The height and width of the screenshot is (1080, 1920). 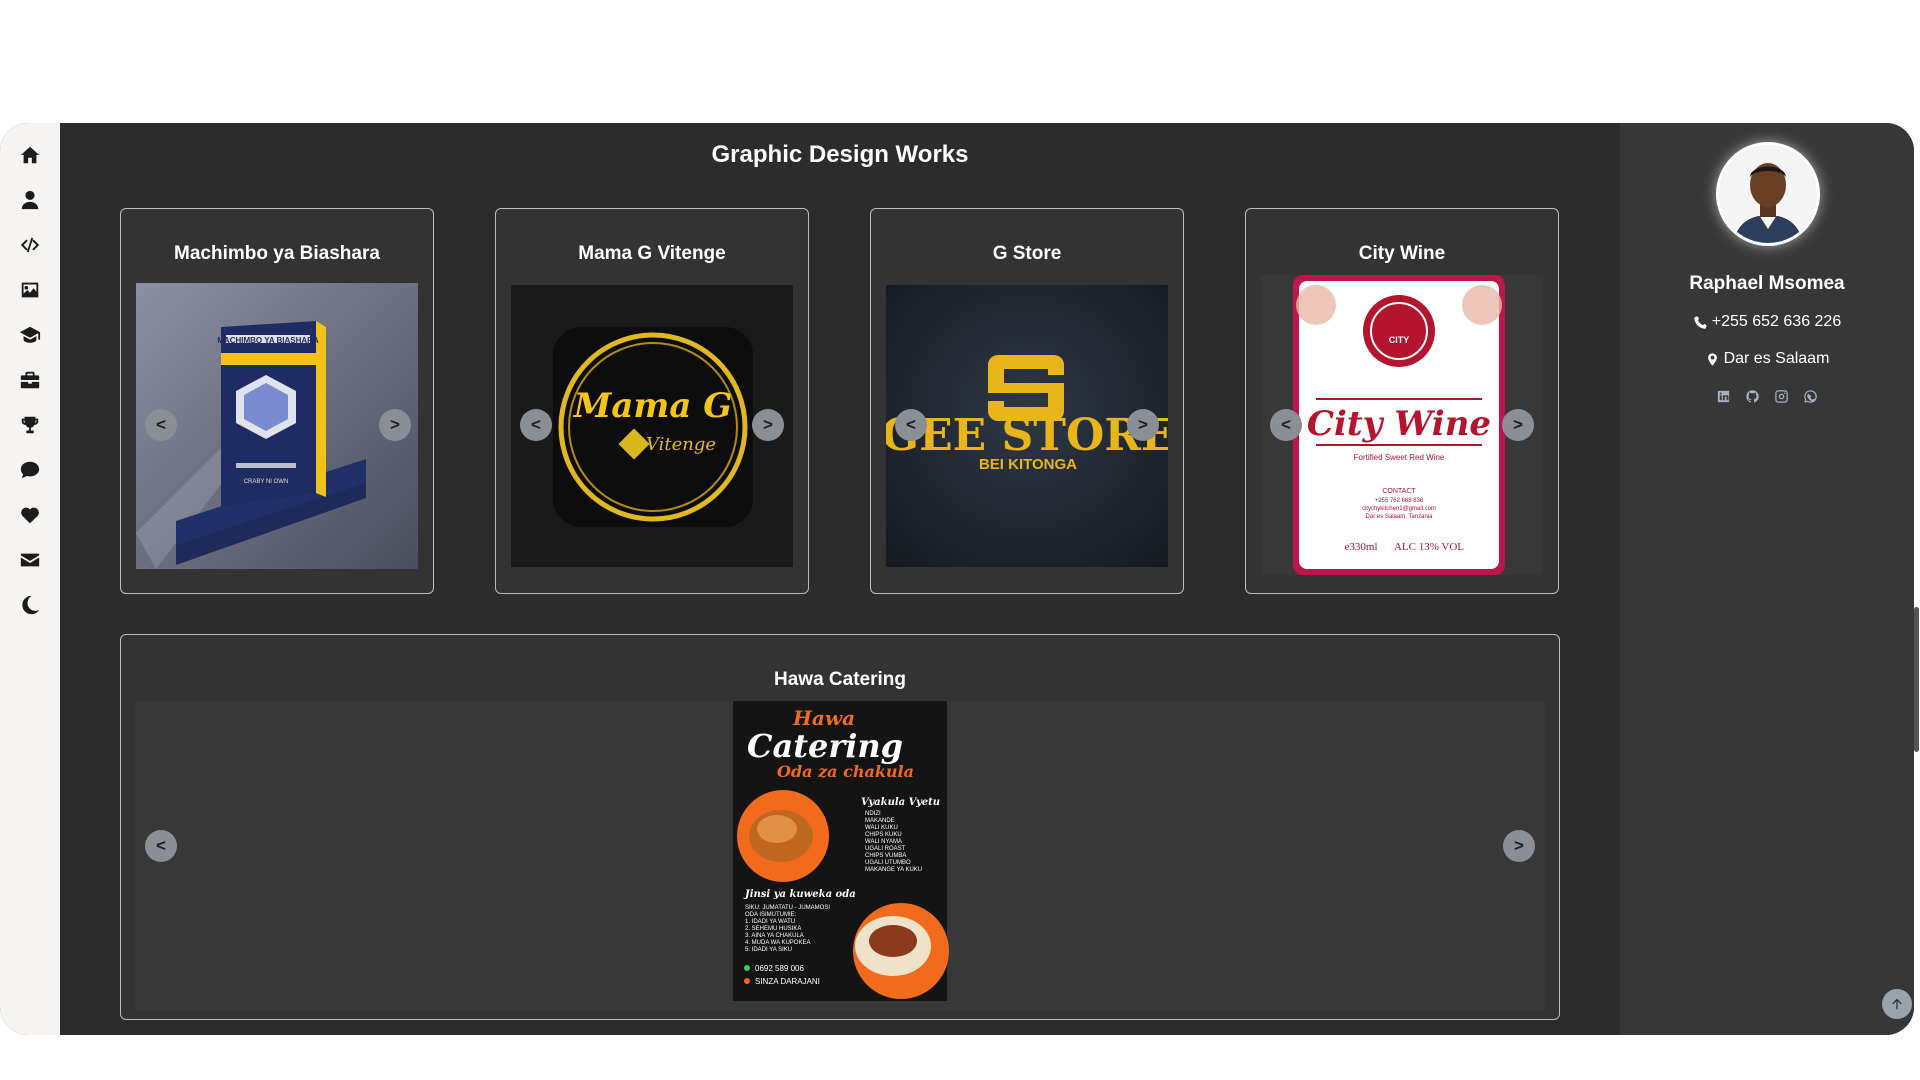 I want to click on project-image: GEE STORE BEI KITONGA, so click(x=1027, y=426).